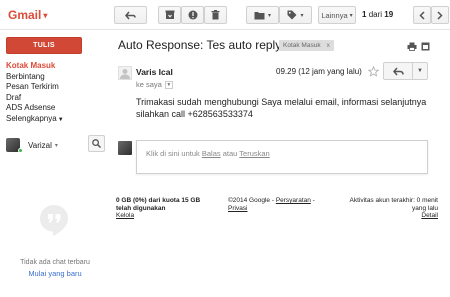 This screenshot has height=297, width=450. What do you see at coordinates (25, 15) in the screenshot?
I see `app-logo: Gmail` at bounding box center [25, 15].